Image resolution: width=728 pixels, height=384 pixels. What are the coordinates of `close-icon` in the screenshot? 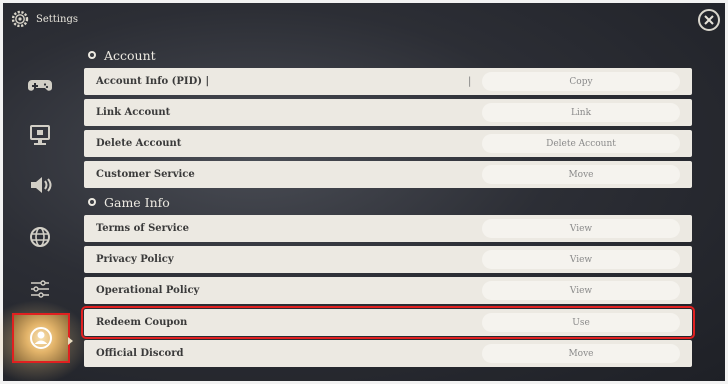 It's located at (709, 20).